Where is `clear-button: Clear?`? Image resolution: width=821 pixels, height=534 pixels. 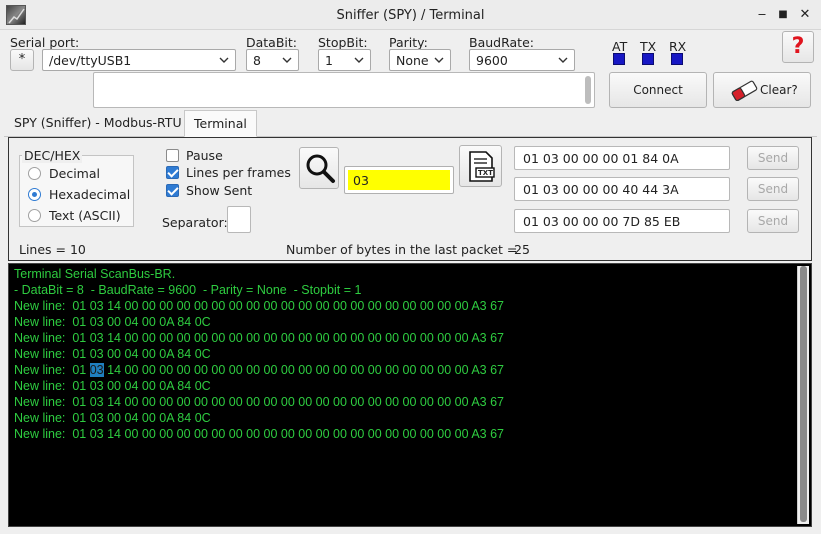 clear-button: Clear? is located at coordinates (762, 90).